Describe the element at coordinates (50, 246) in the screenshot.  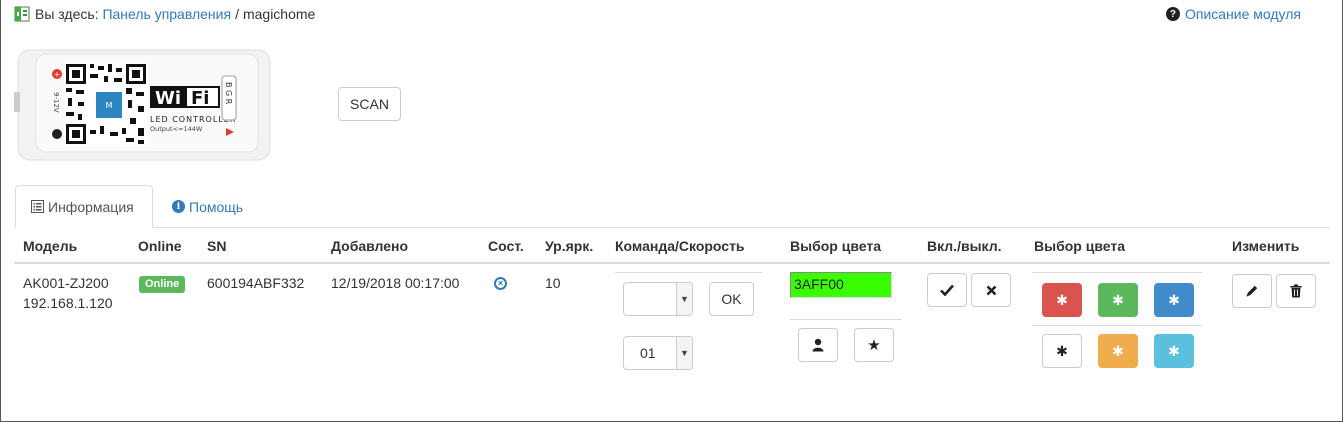
I see `header-model: Модель` at that location.